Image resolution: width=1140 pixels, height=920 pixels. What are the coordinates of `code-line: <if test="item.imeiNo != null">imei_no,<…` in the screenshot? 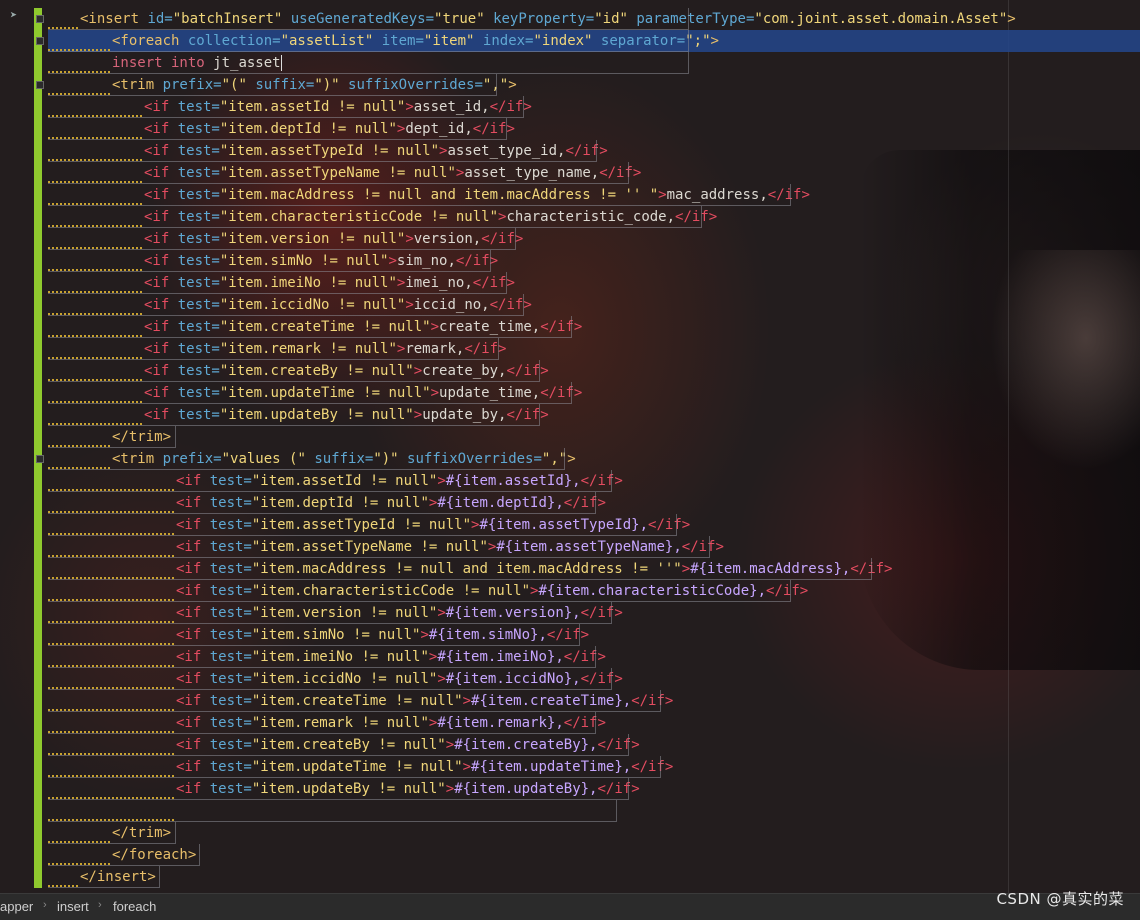 It's located at (281, 283).